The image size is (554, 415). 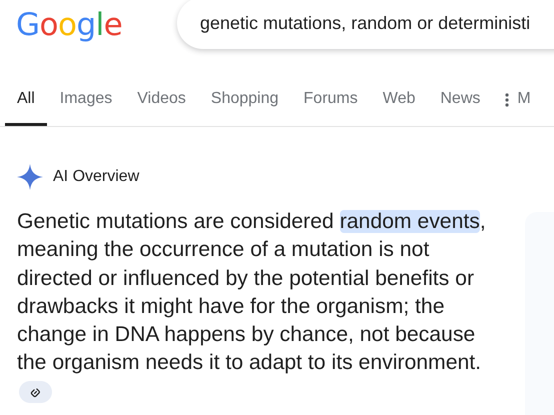 I want to click on search-field: genetic mutations, random or deterministi, so click(x=365, y=24).